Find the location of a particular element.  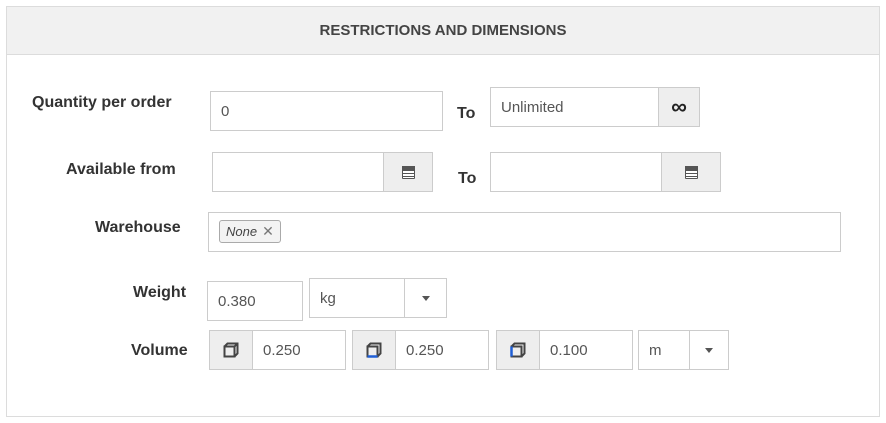

volume-width-addon is located at coordinates (374, 350).